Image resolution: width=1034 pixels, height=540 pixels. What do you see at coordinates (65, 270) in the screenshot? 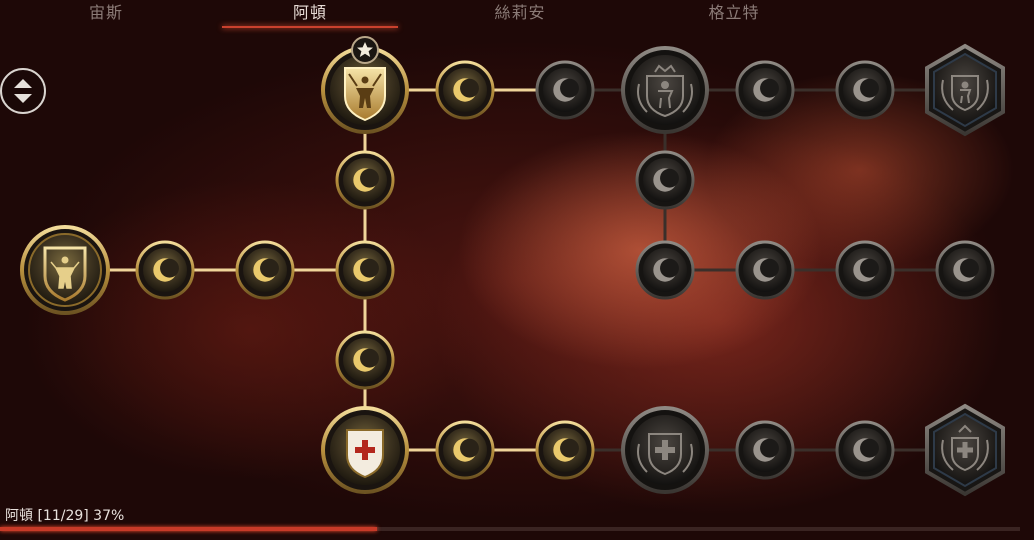
I see `root-warrior-node` at bounding box center [65, 270].